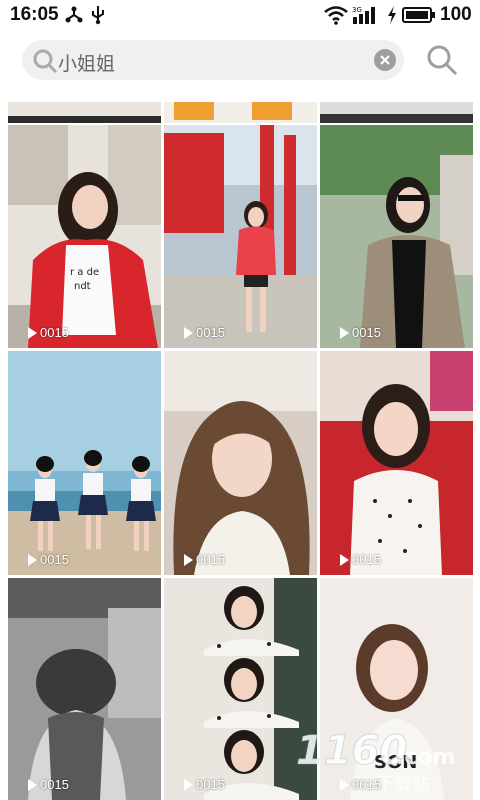 This screenshot has height=800, width=480. I want to click on video-image: r a de ndt, so click(84, 236).